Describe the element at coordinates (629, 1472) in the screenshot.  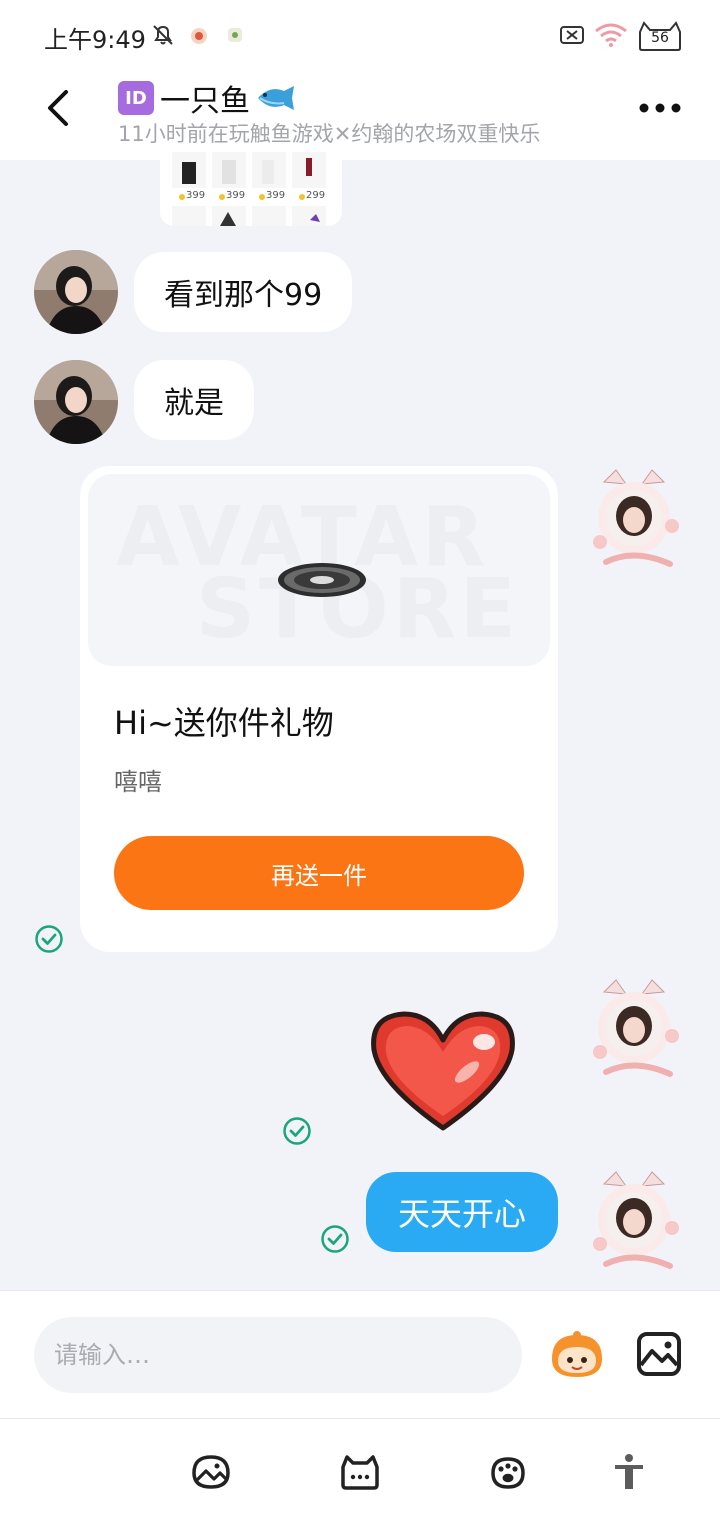
I see `accessibility-icon` at that location.